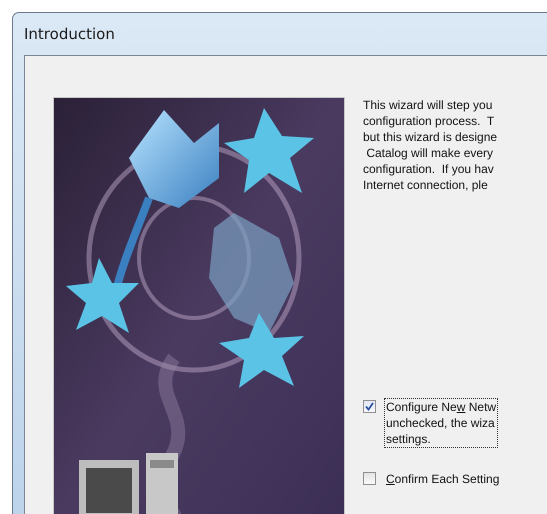 This screenshot has width=547, height=514. I want to click on checkbox-label: Configure New Netw unchecked, the wiza settings., so click(441, 423).